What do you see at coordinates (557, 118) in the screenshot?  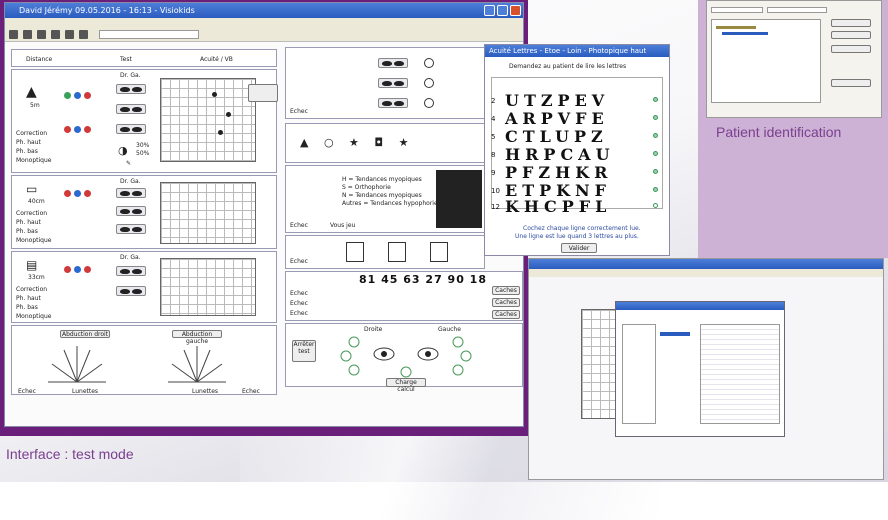 I see `letter-row: ARPVFE` at bounding box center [557, 118].